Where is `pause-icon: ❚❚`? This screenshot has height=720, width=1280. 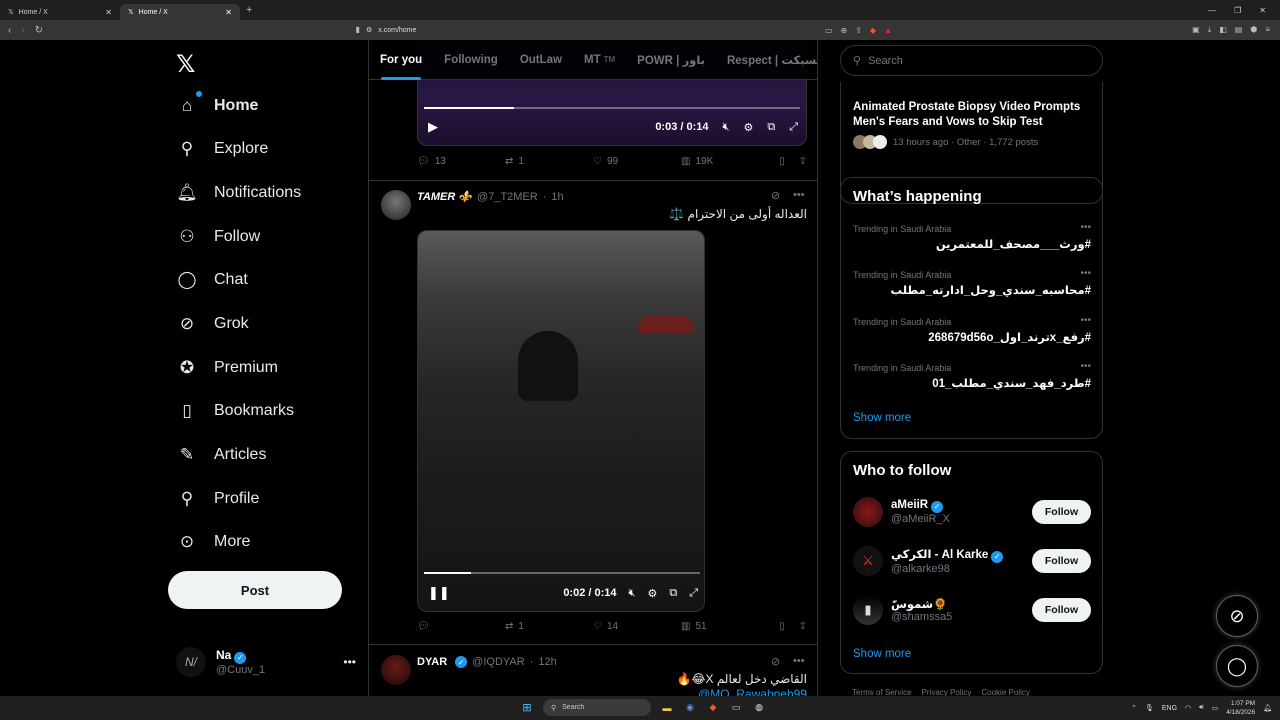
pause-icon: ❚❚ is located at coordinates (439, 593).